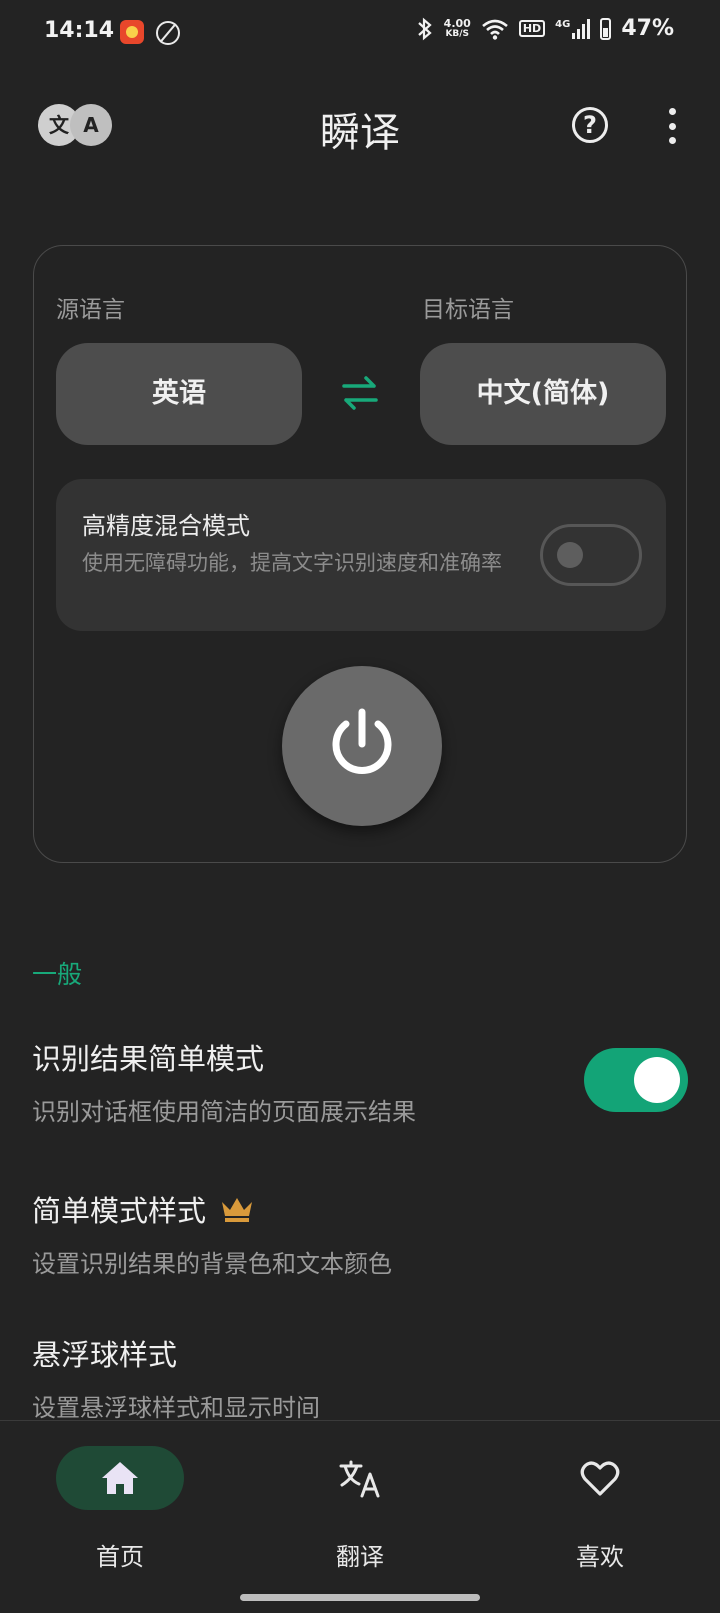 The height and width of the screenshot is (1613, 720). I want to click on high-precision-mode-panel: 高精度混合模式 使用无障碍功能，提高文字识别速度和准确率, so click(361, 555).